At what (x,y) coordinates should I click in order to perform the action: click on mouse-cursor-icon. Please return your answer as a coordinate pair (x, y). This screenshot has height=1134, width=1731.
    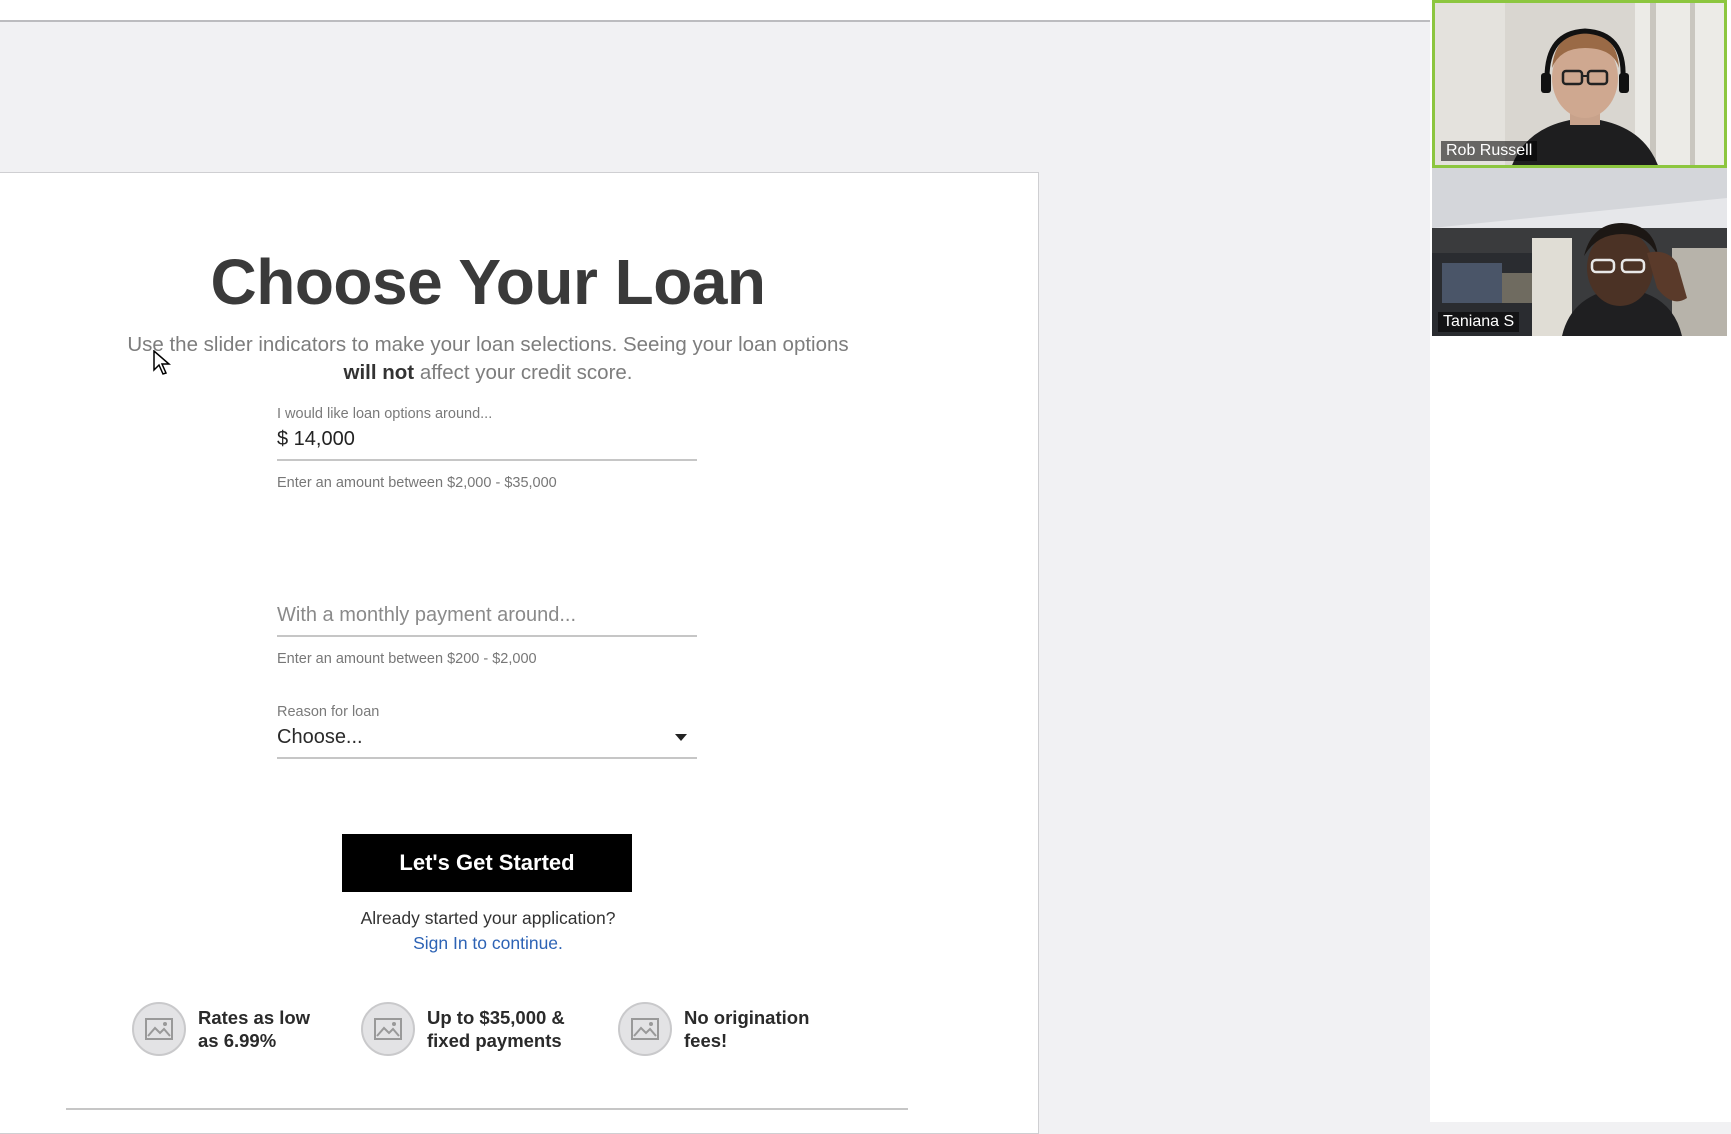
    Looking at the image, I should click on (162, 362).